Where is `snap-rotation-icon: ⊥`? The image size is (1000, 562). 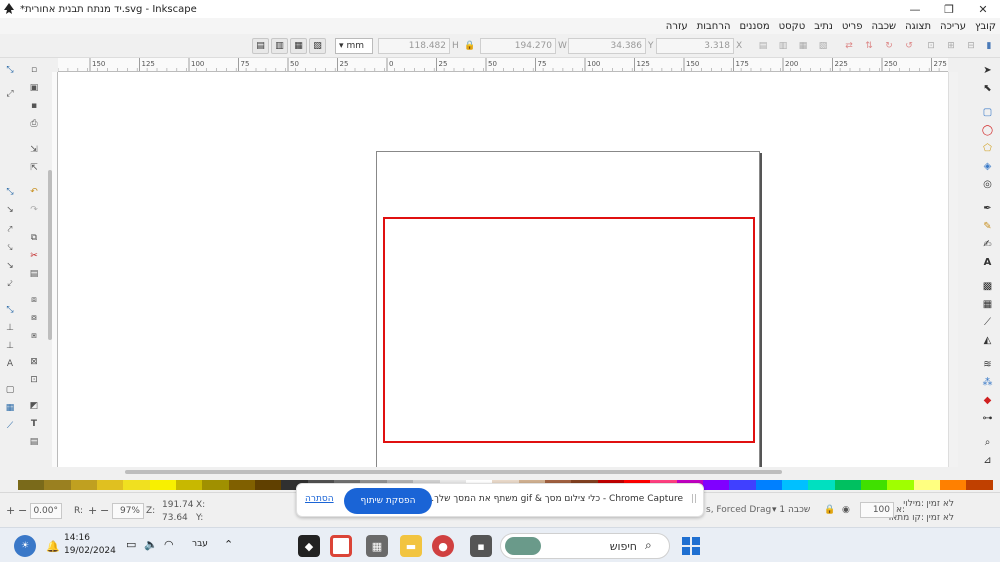
snap-rotation-icon: ⊥ is located at coordinates (10, 346).